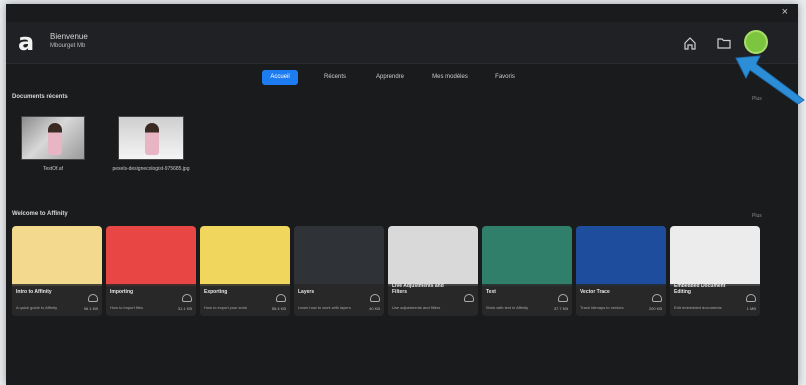 The image size is (806, 385). What do you see at coordinates (126, 307) in the screenshot?
I see `card-subtitle: How to import files` at bounding box center [126, 307].